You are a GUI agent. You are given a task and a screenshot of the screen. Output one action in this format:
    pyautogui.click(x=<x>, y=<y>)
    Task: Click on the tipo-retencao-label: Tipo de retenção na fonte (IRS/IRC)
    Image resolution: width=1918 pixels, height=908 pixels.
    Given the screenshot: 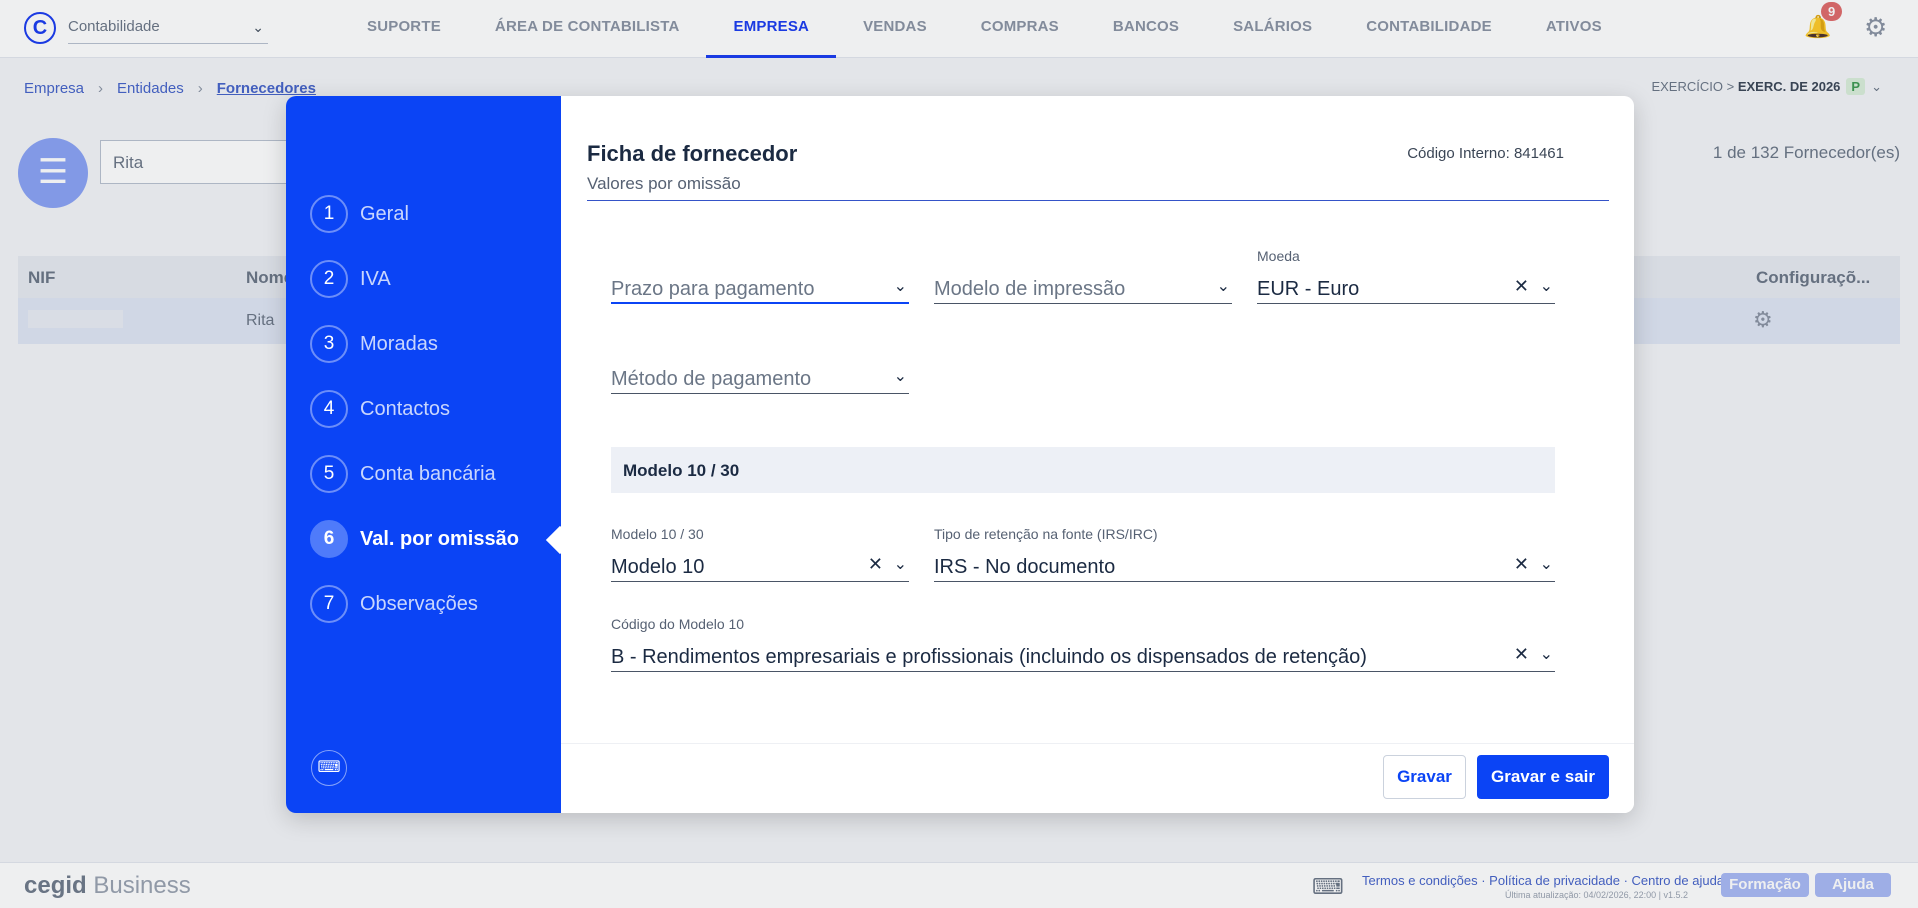 What is the action you would take?
    pyautogui.click(x=1046, y=534)
    